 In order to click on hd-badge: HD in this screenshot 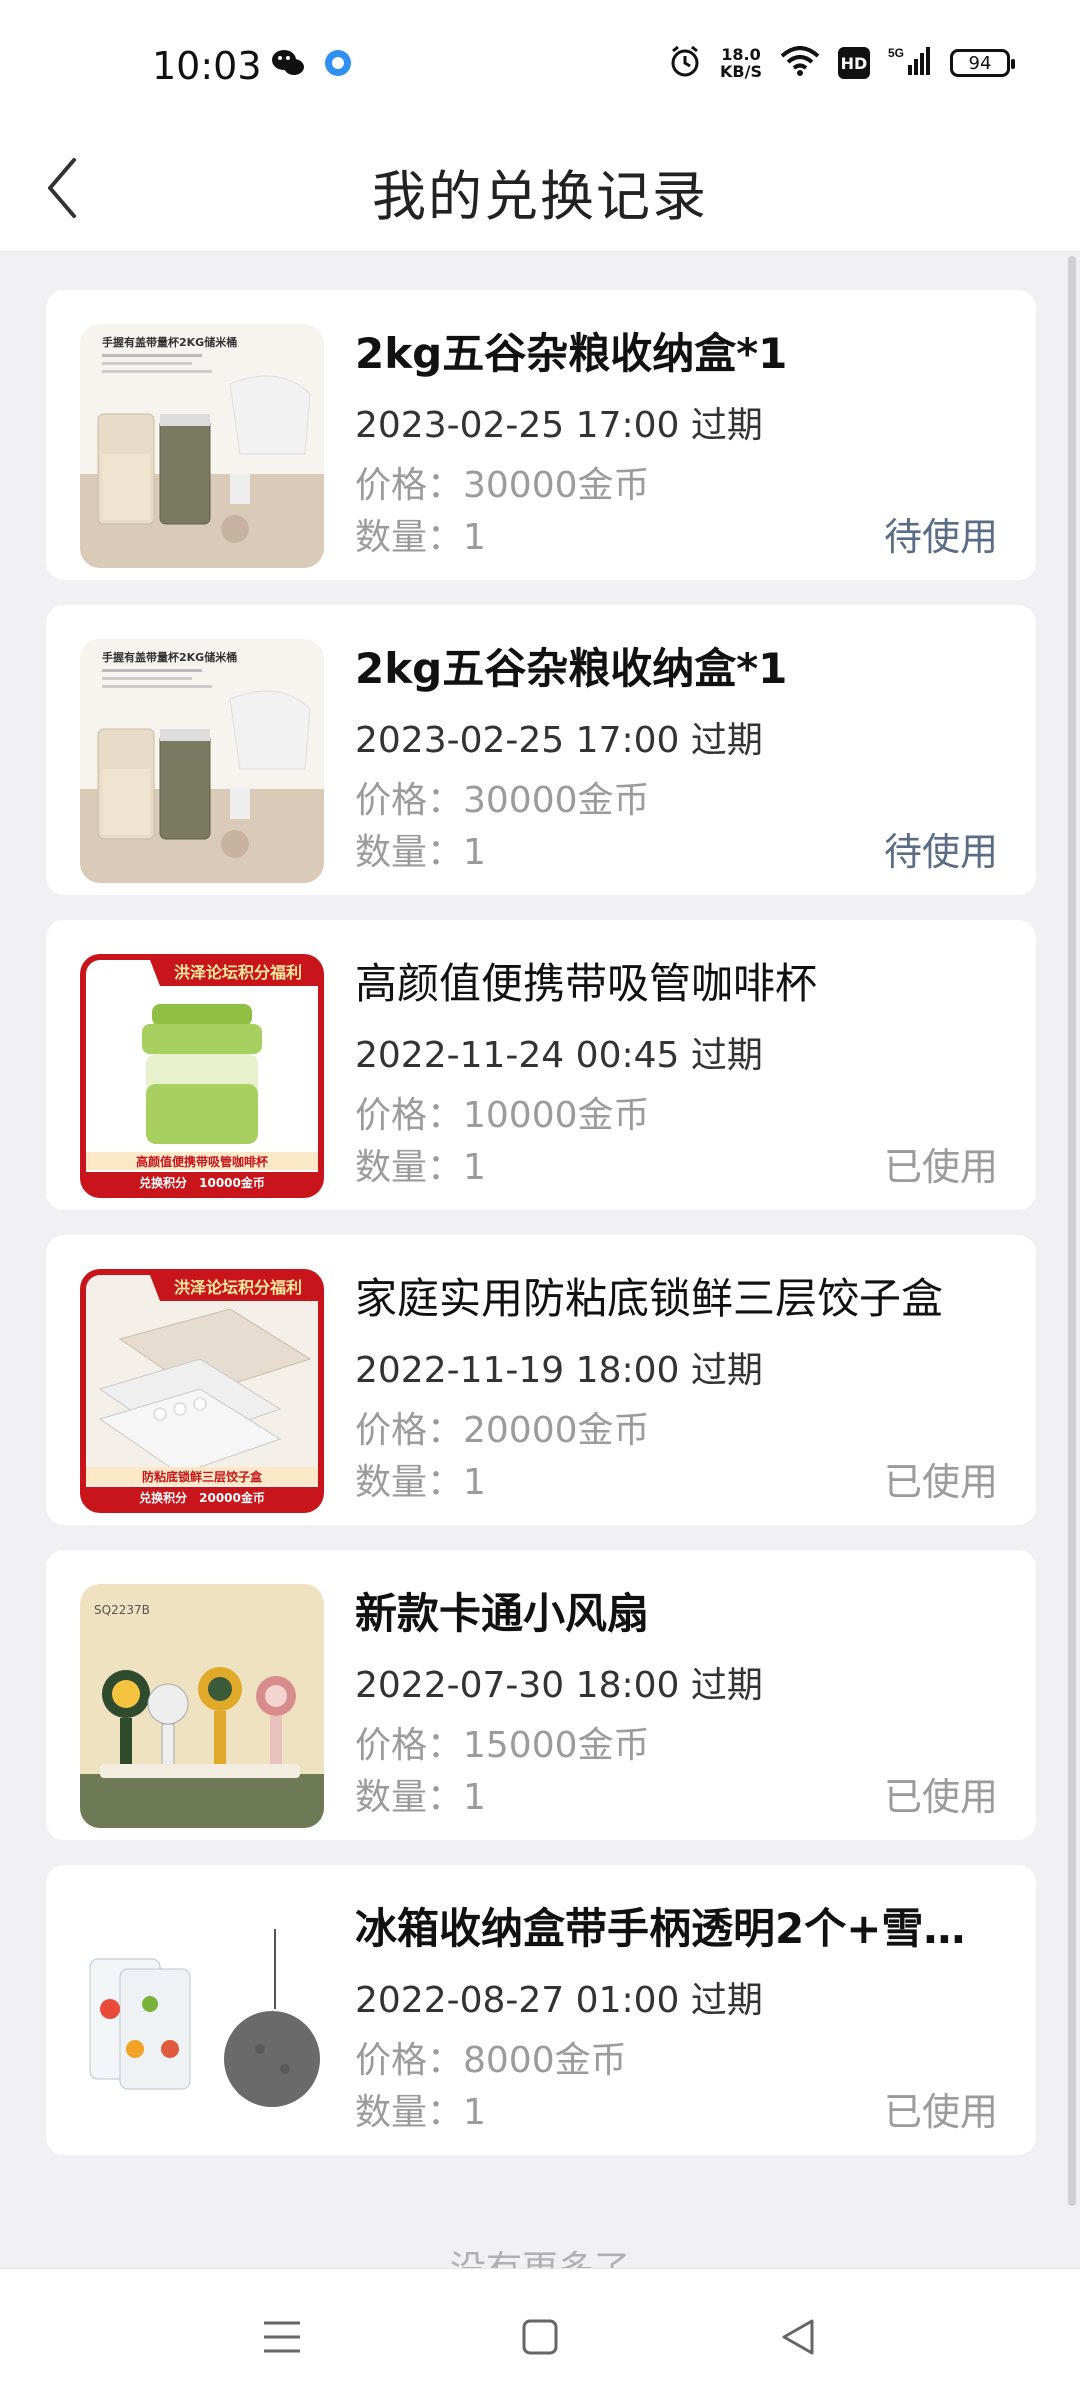, I will do `click(854, 63)`.